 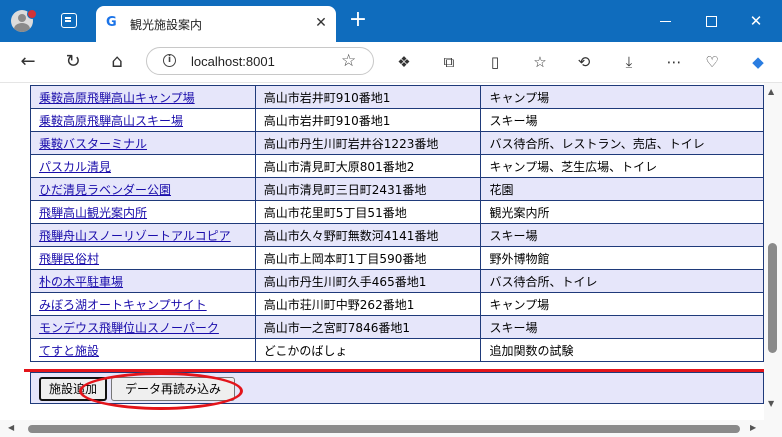 What do you see at coordinates (404, 62) in the screenshot?
I see `extension-icon: ❖` at bounding box center [404, 62].